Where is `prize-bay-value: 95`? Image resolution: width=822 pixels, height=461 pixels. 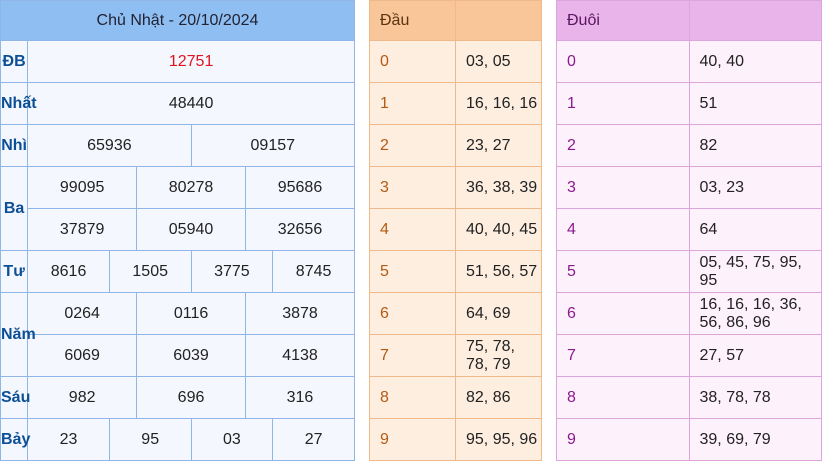
prize-bay-value: 95 is located at coordinates (150, 439).